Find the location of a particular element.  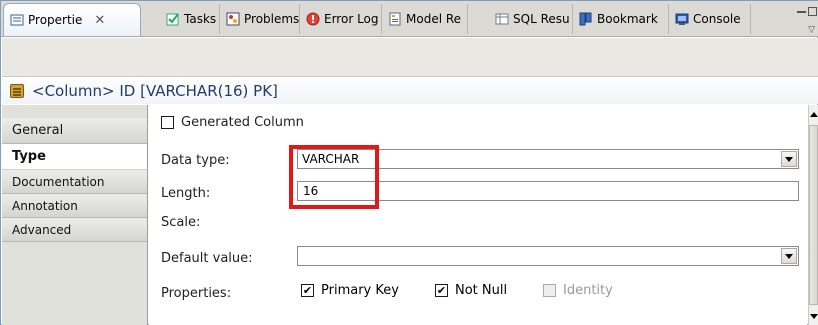

primary-key-checkbox: ✔ is located at coordinates (307, 290).